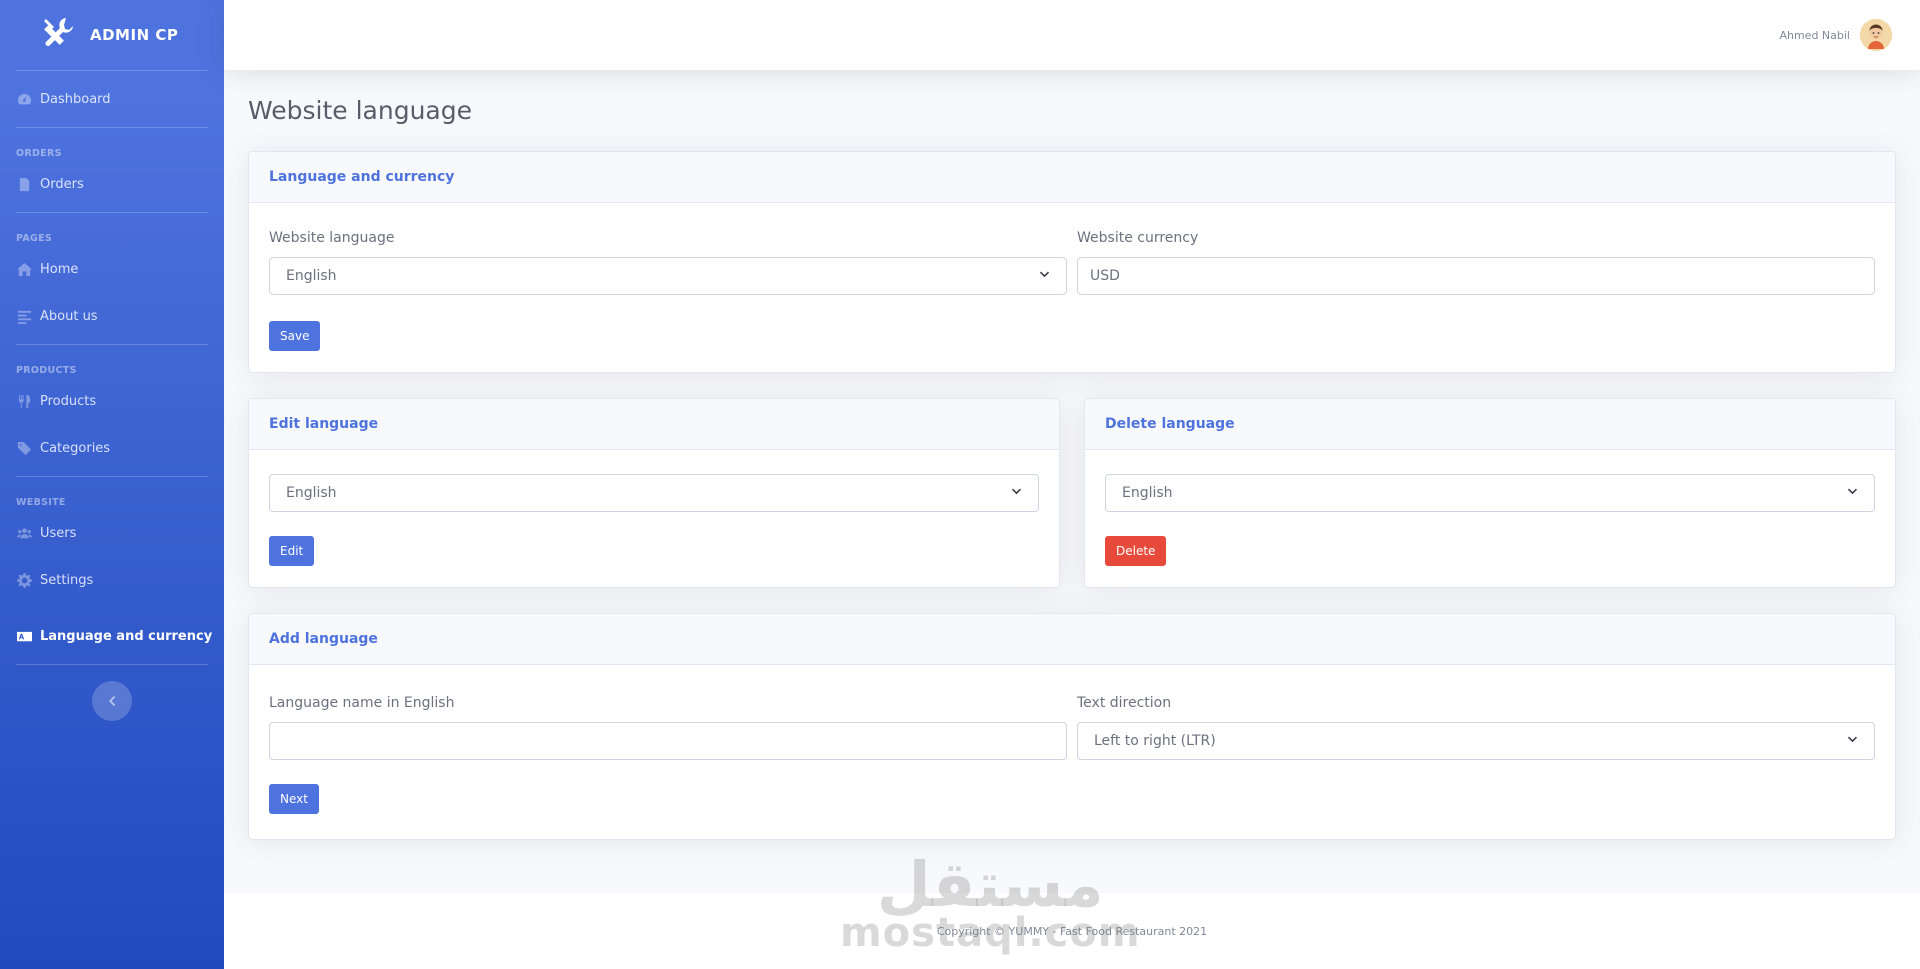 This screenshot has width=1920, height=969. What do you see at coordinates (360, 110) in the screenshot?
I see `page-title: Website language` at bounding box center [360, 110].